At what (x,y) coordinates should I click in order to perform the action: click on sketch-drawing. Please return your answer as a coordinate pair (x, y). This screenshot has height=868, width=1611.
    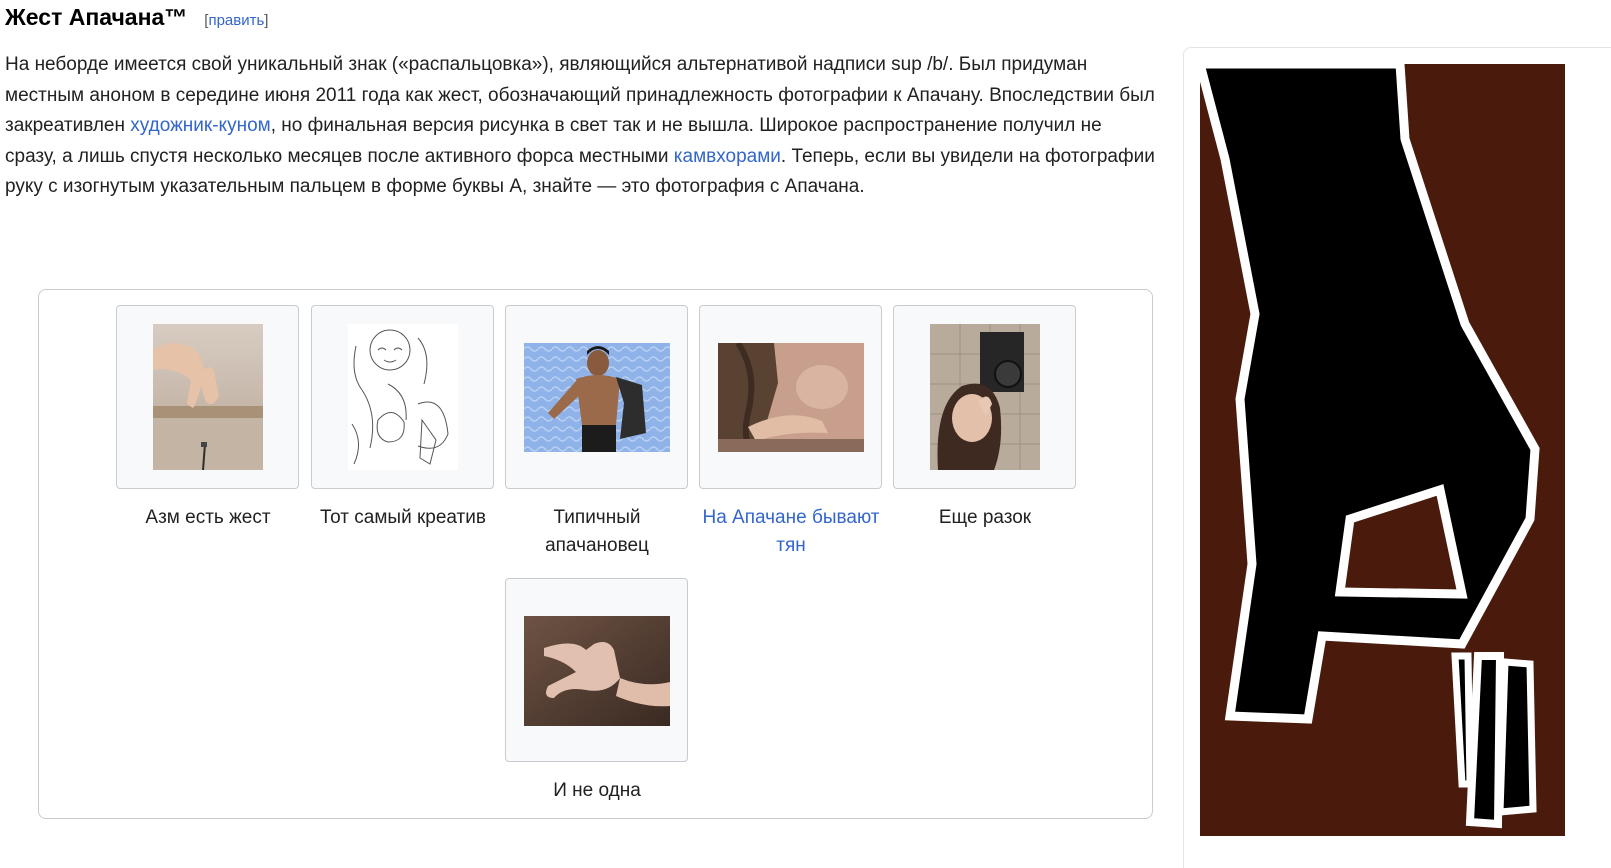
    Looking at the image, I should click on (403, 397).